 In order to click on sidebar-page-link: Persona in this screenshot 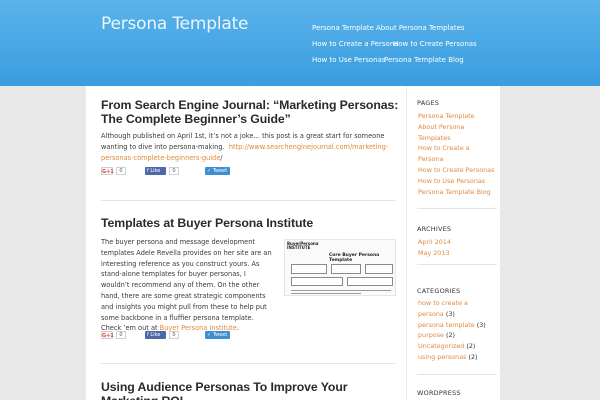, I will do `click(430, 159)`.